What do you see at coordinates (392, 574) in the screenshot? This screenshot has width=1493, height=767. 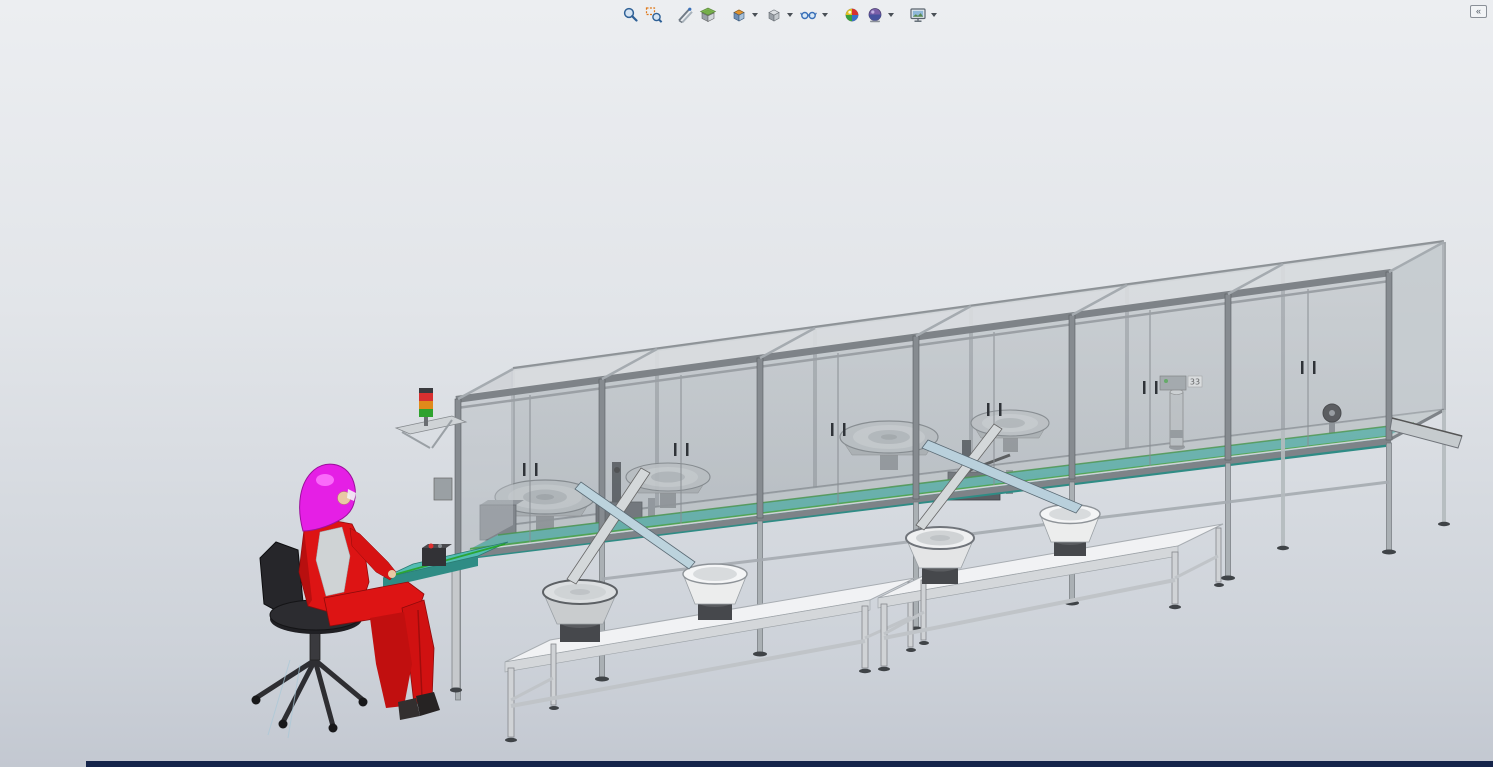 I see `operator-hand` at bounding box center [392, 574].